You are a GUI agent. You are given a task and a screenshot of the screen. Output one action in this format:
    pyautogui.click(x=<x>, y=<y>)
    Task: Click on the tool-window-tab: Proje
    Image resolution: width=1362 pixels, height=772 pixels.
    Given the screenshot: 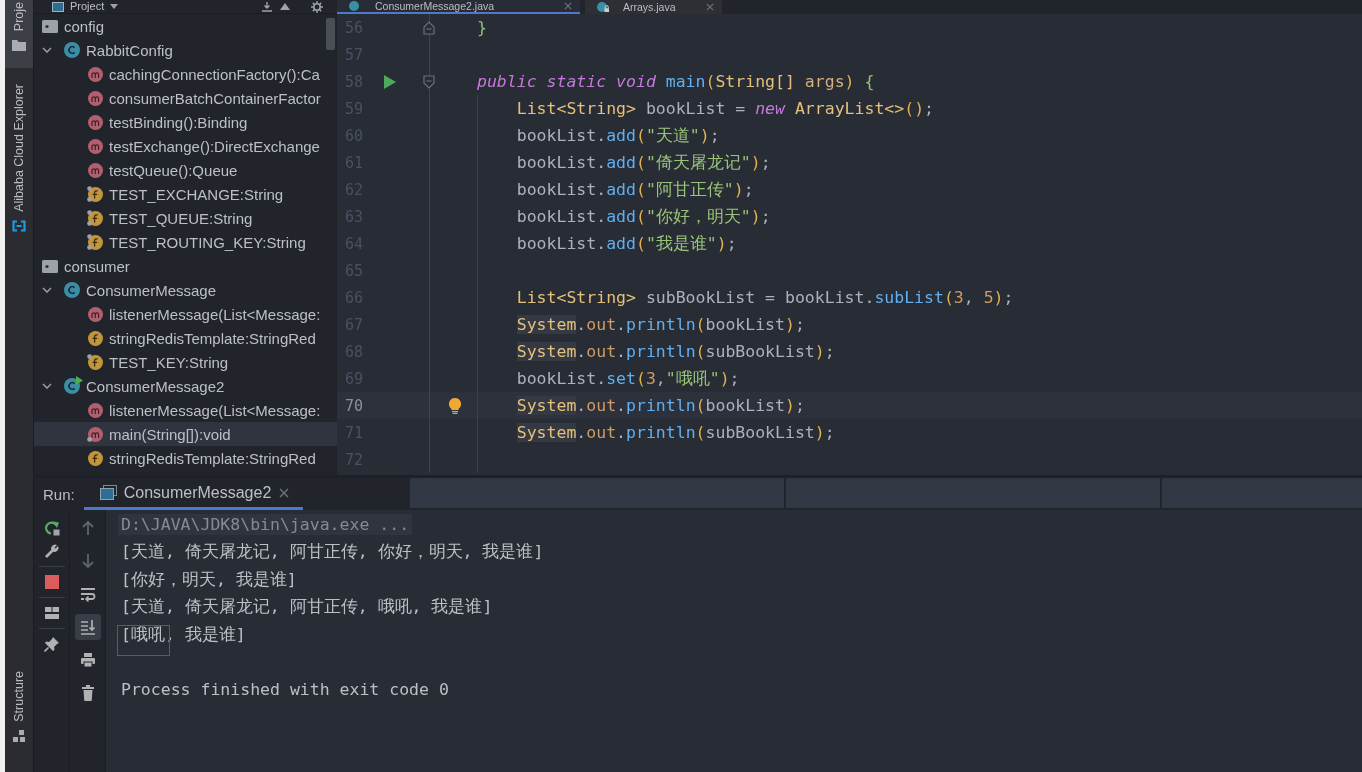 What is the action you would take?
    pyautogui.click(x=19, y=34)
    